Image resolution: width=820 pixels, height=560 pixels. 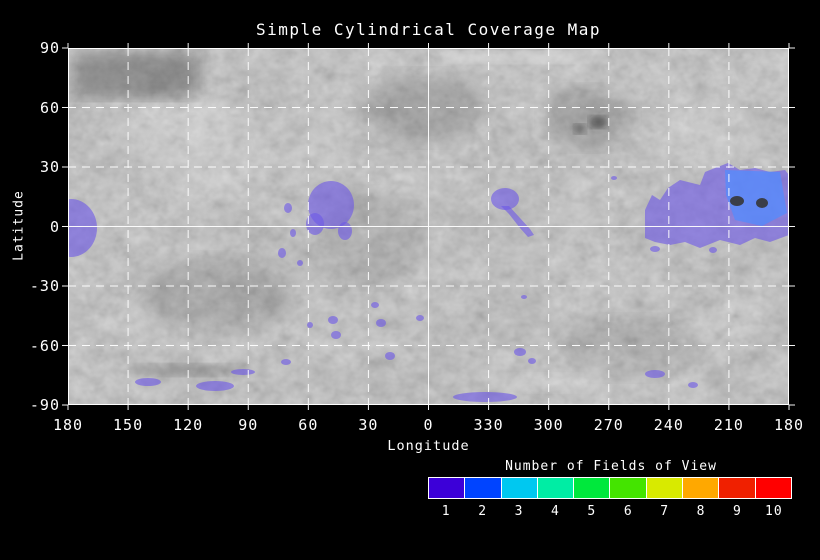 What do you see at coordinates (483, 511) in the screenshot?
I see `colorbar-tick-label: 2` at bounding box center [483, 511].